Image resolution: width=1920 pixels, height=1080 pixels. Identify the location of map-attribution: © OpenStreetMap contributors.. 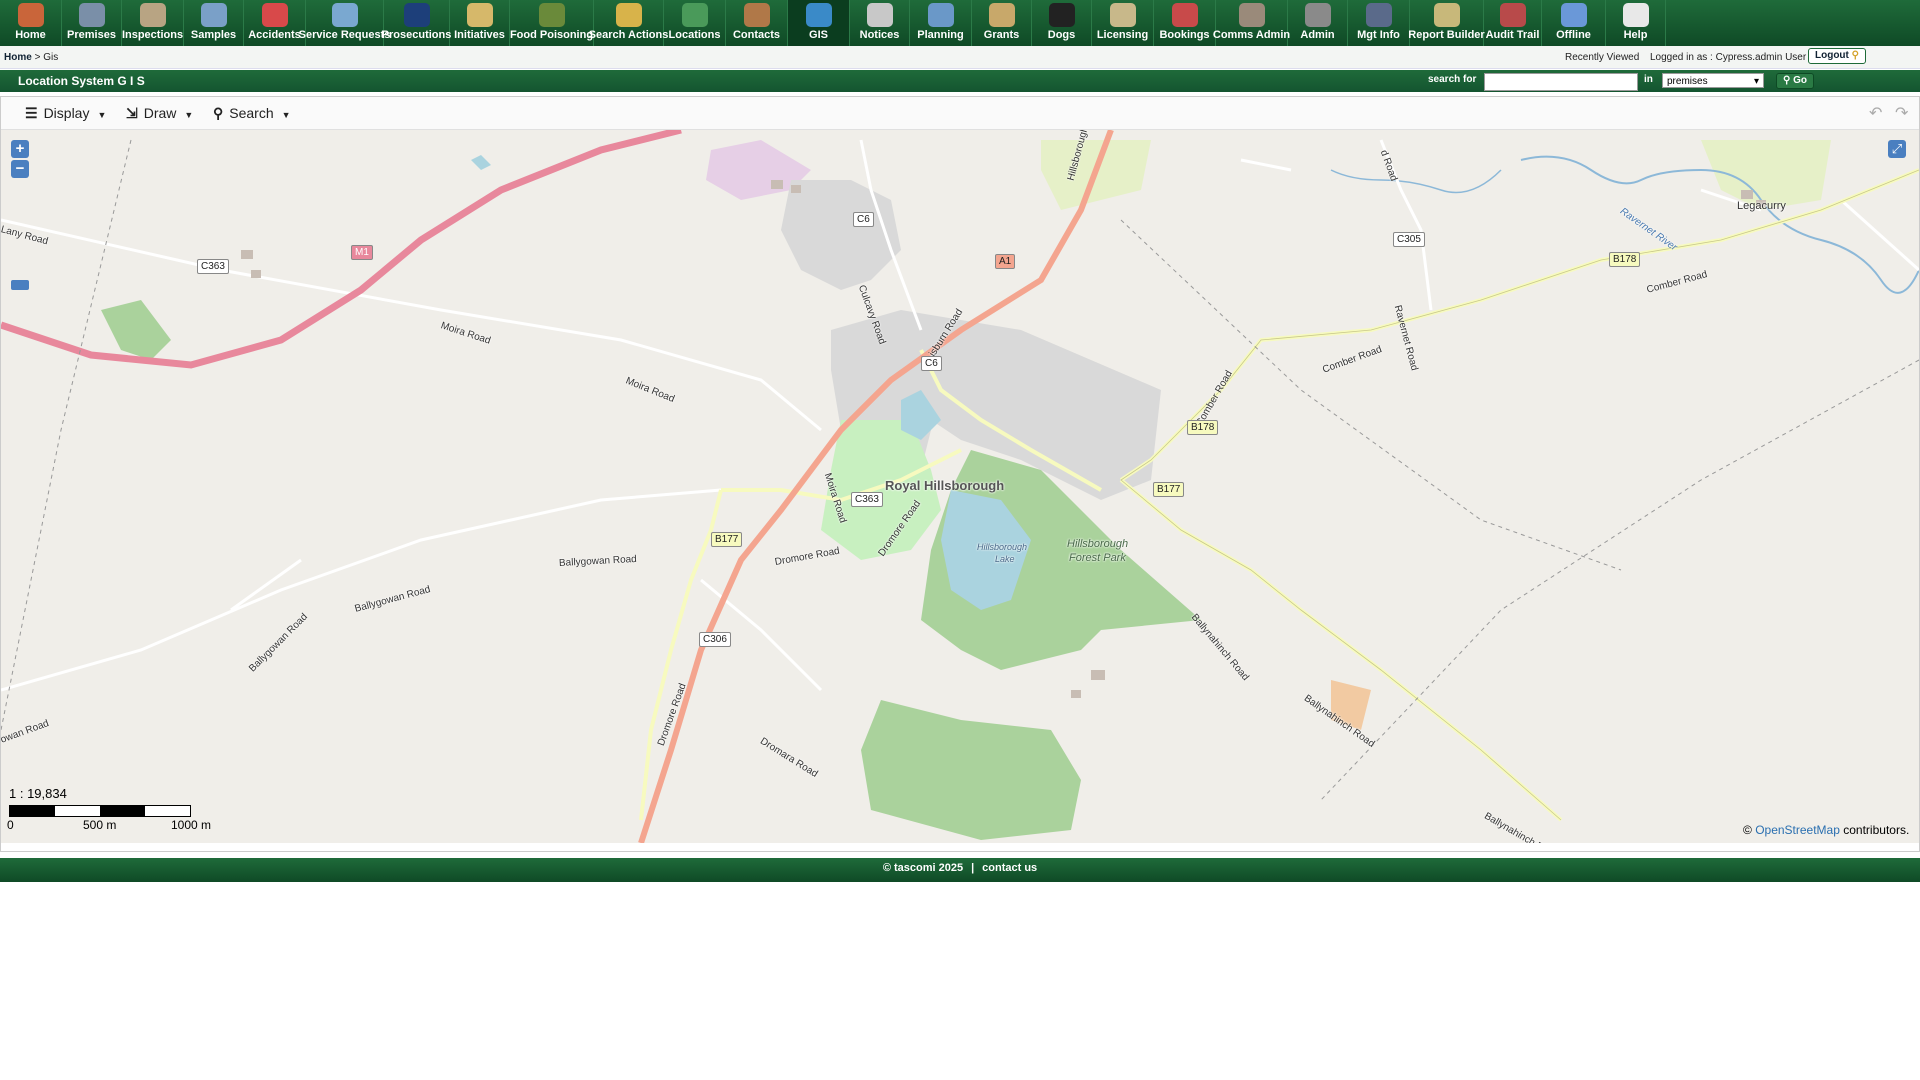
(1826, 830).